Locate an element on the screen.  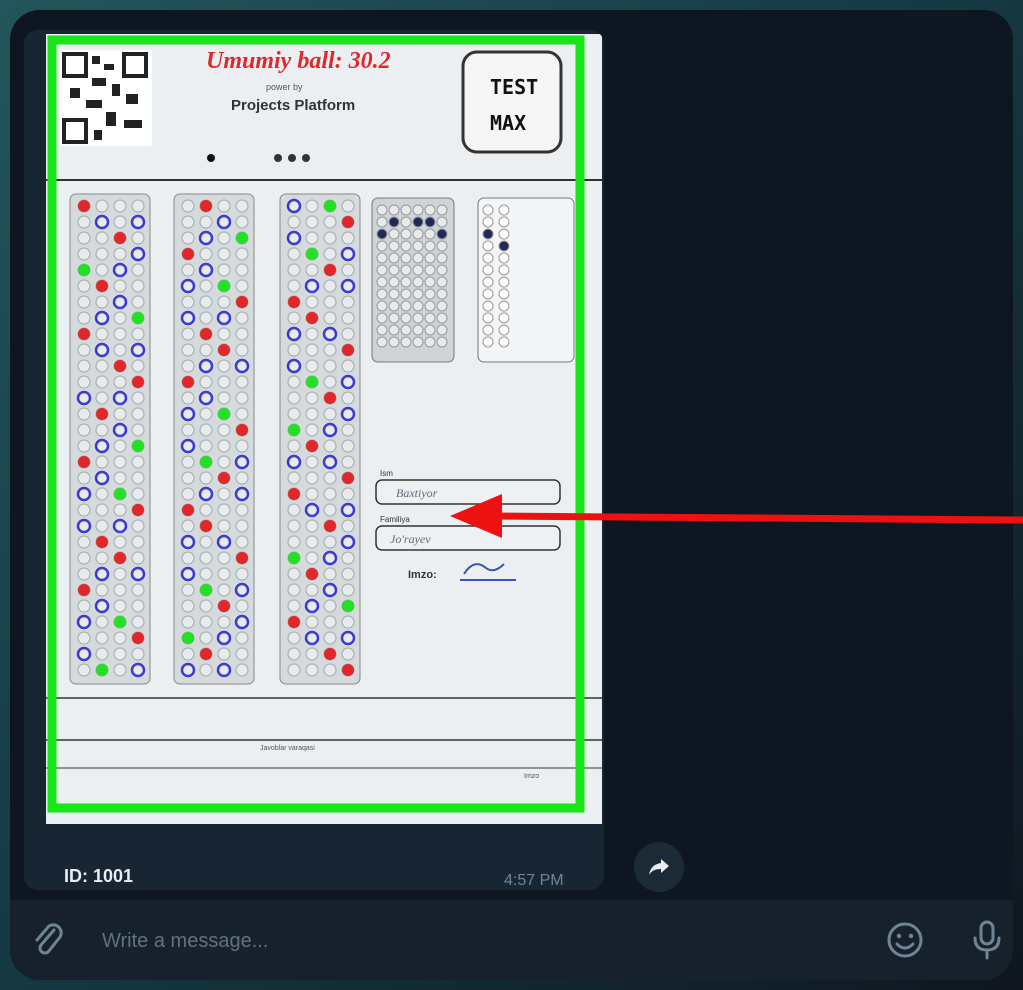
message-input is located at coordinates (452, 941).